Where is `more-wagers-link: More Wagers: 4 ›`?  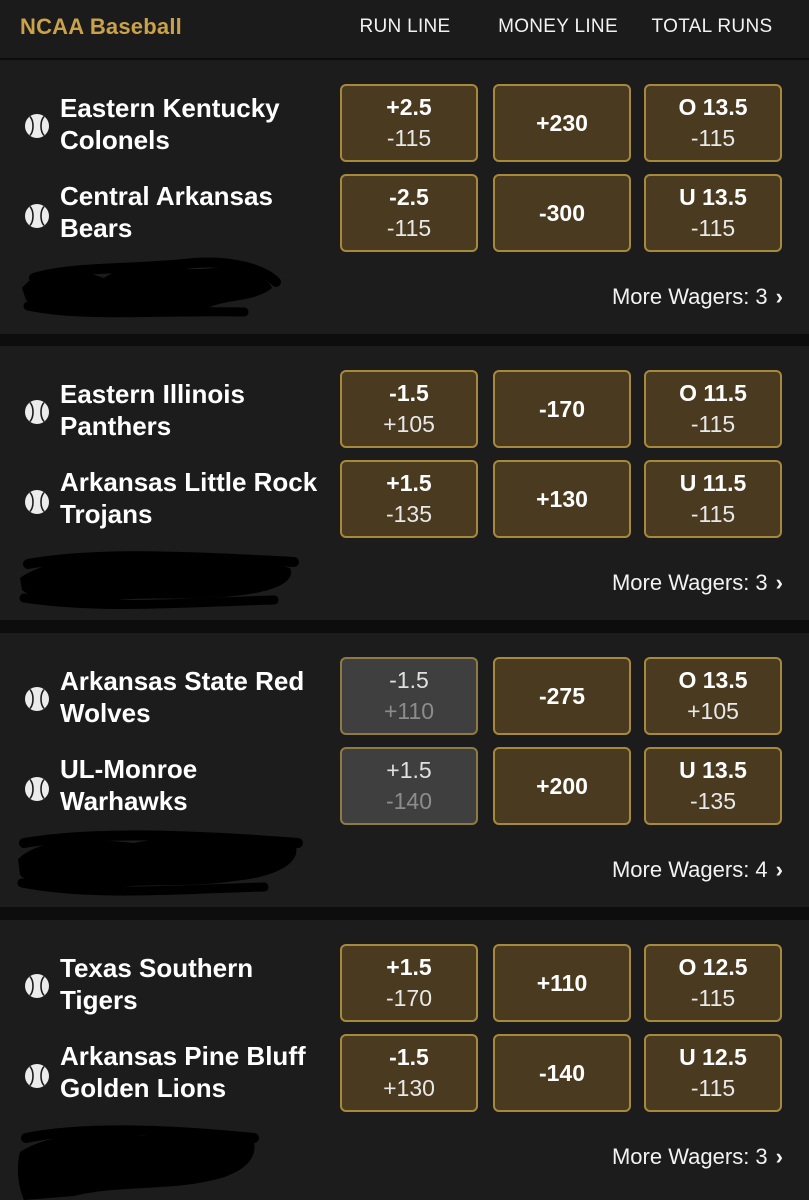
more-wagers-link: More Wagers: 4 › is located at coordinates (697, 870).